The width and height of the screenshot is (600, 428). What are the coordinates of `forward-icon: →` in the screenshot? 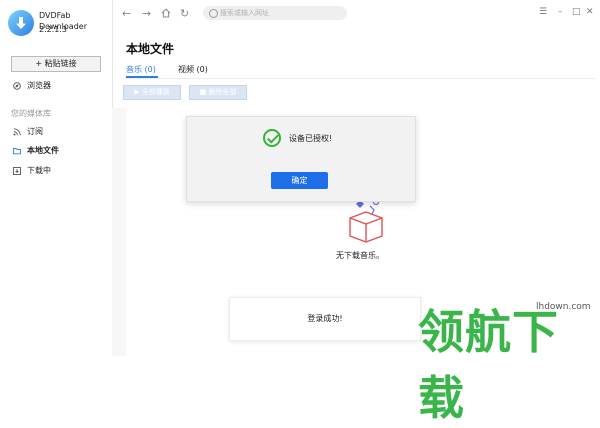 It's located at (146, 13).